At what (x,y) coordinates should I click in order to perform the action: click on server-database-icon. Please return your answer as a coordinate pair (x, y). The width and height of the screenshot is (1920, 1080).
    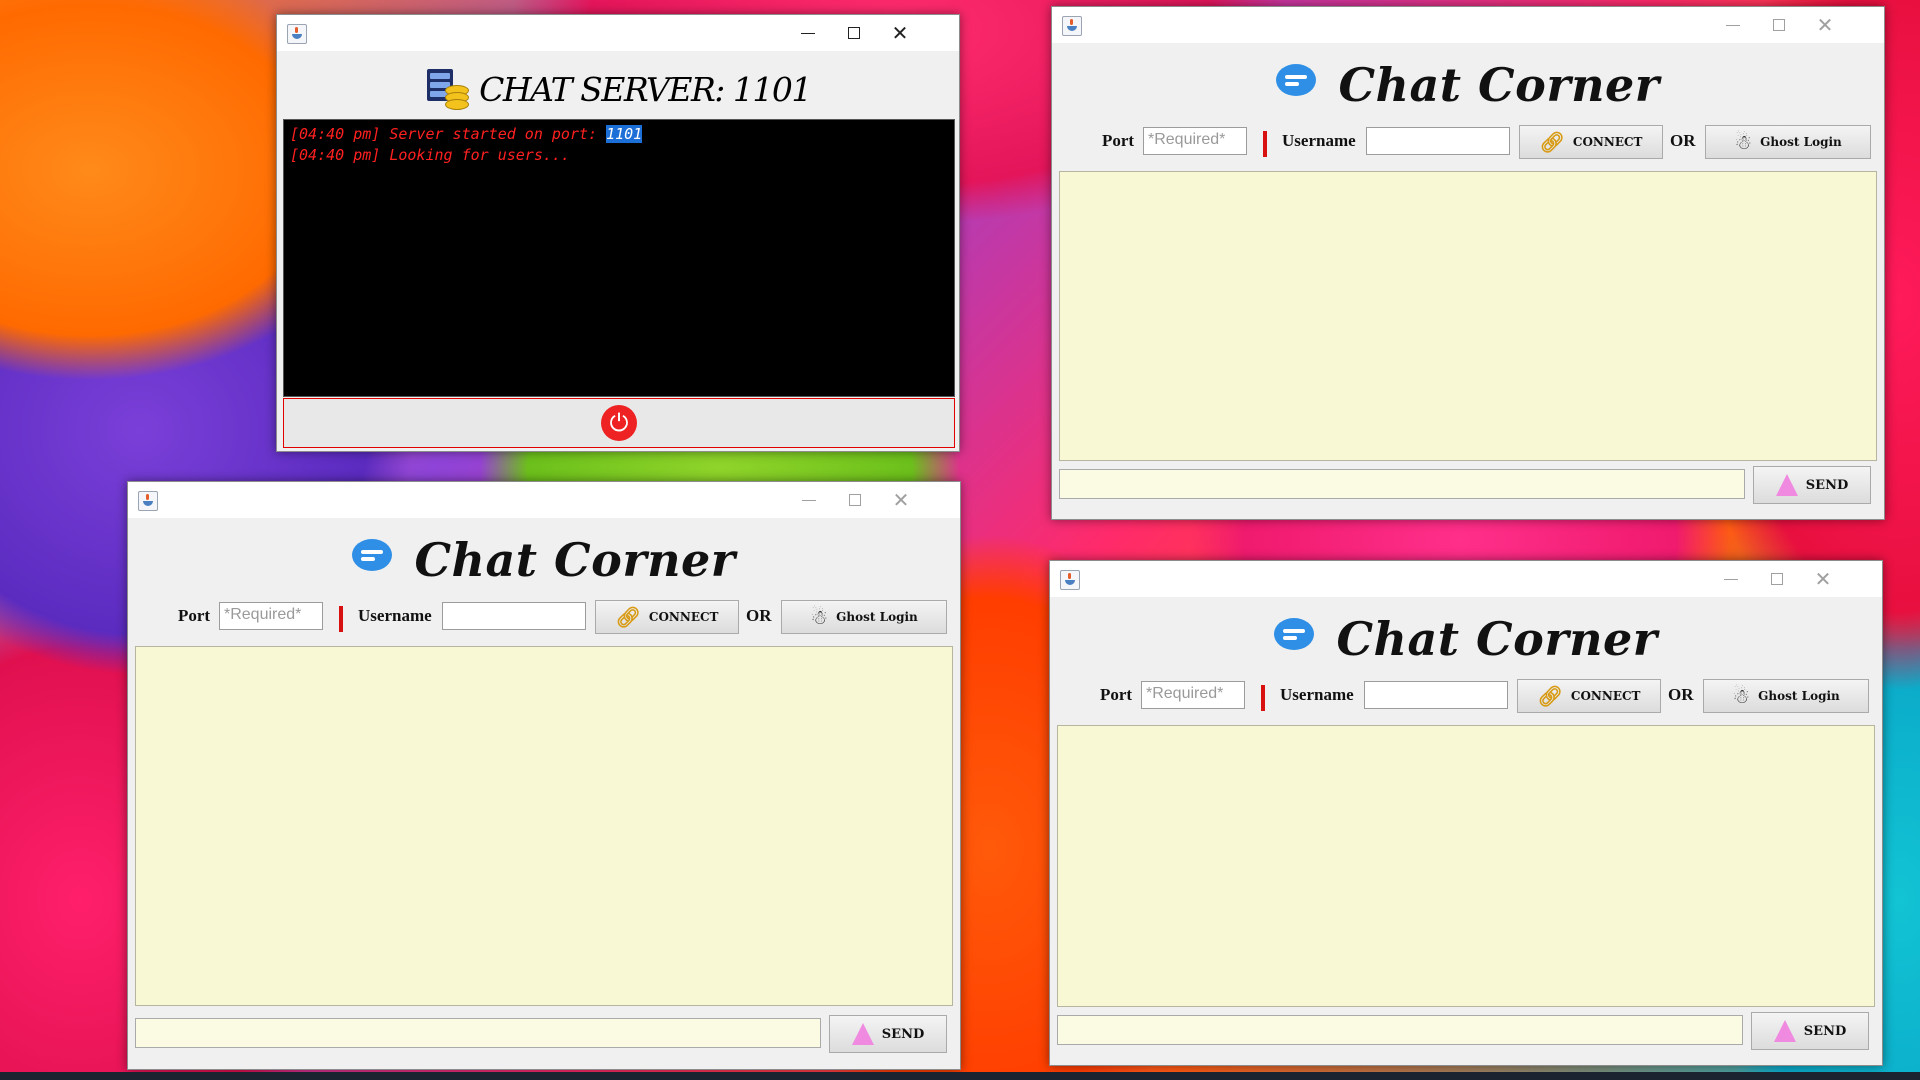
    Looking at the image, I should click on (448, 89).